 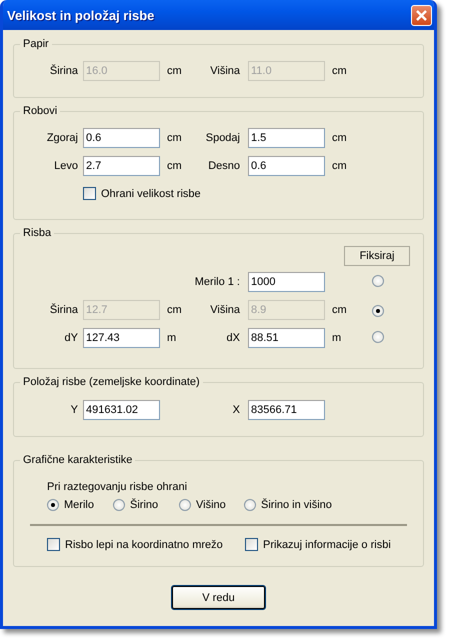 I want to click on text-field: 491631.02, so click(x=121, y=410).